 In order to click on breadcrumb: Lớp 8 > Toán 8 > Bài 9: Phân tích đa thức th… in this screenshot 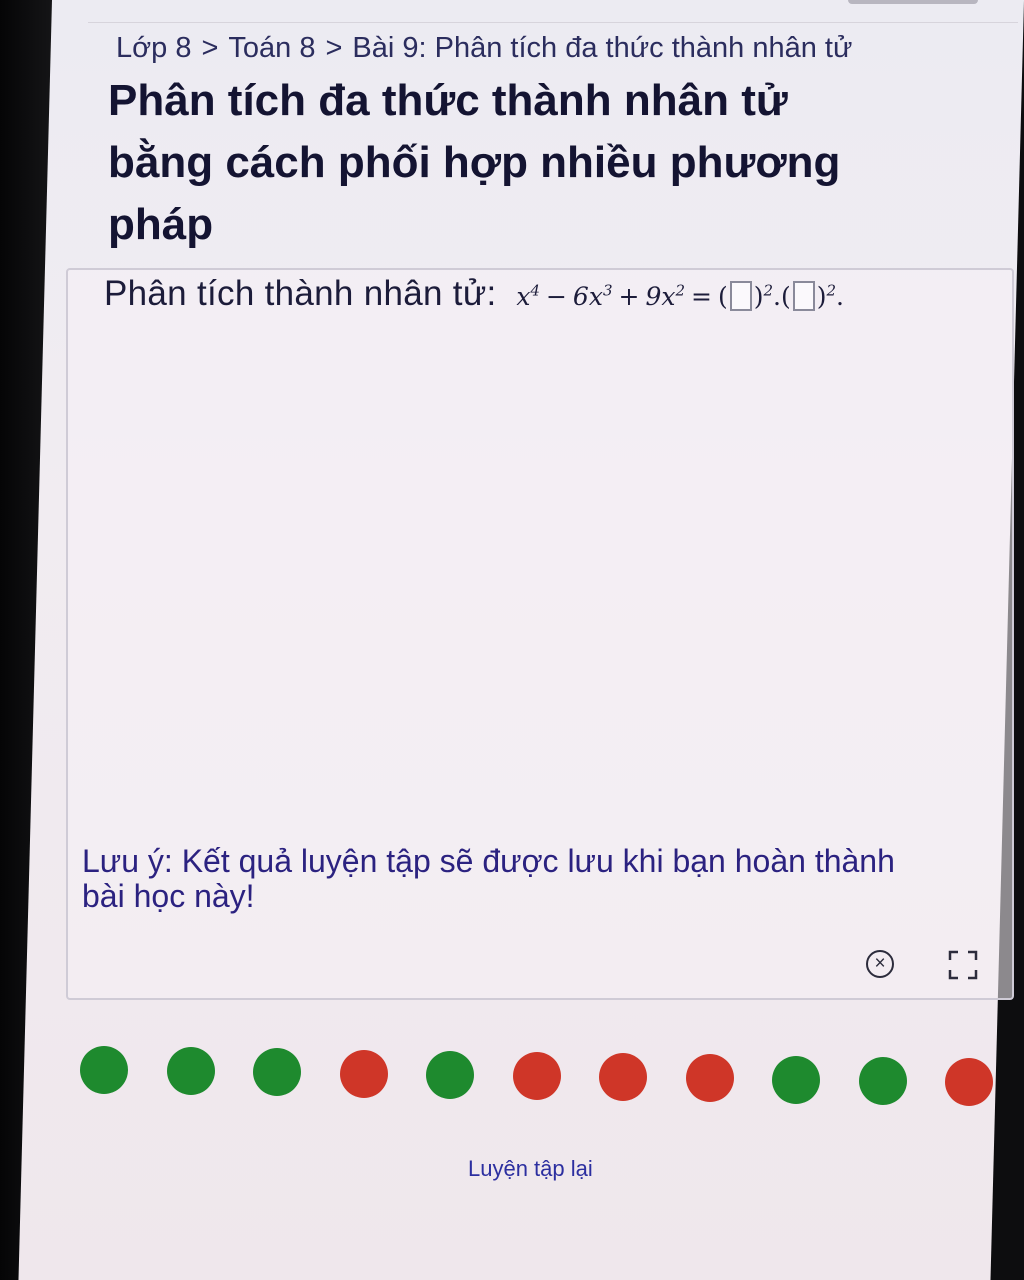, I will do `click(484, 48)`.